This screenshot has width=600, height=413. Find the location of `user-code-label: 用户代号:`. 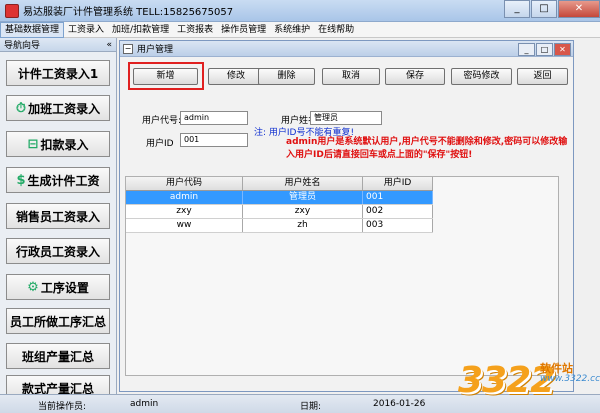

user-code-label: 用户代号: is located at coordinates (162, 121).